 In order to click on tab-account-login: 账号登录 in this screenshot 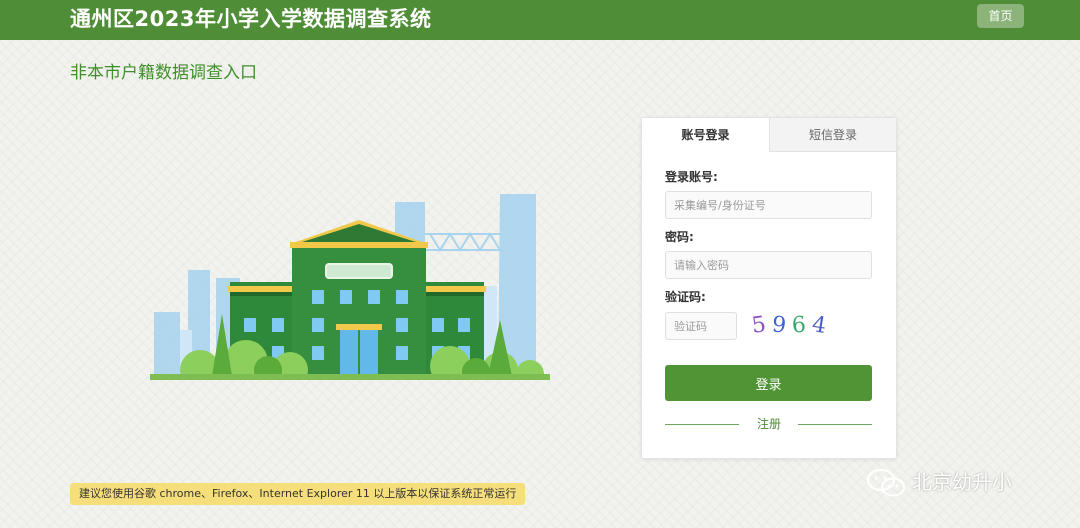, I will do `click(705, 135)`.